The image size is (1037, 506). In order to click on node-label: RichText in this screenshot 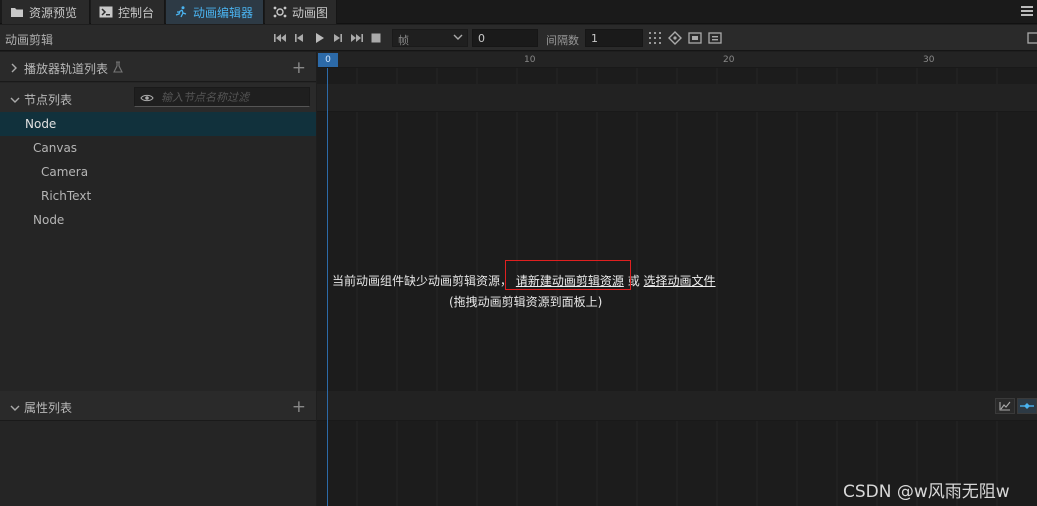, I will do `click(66, 196)`.